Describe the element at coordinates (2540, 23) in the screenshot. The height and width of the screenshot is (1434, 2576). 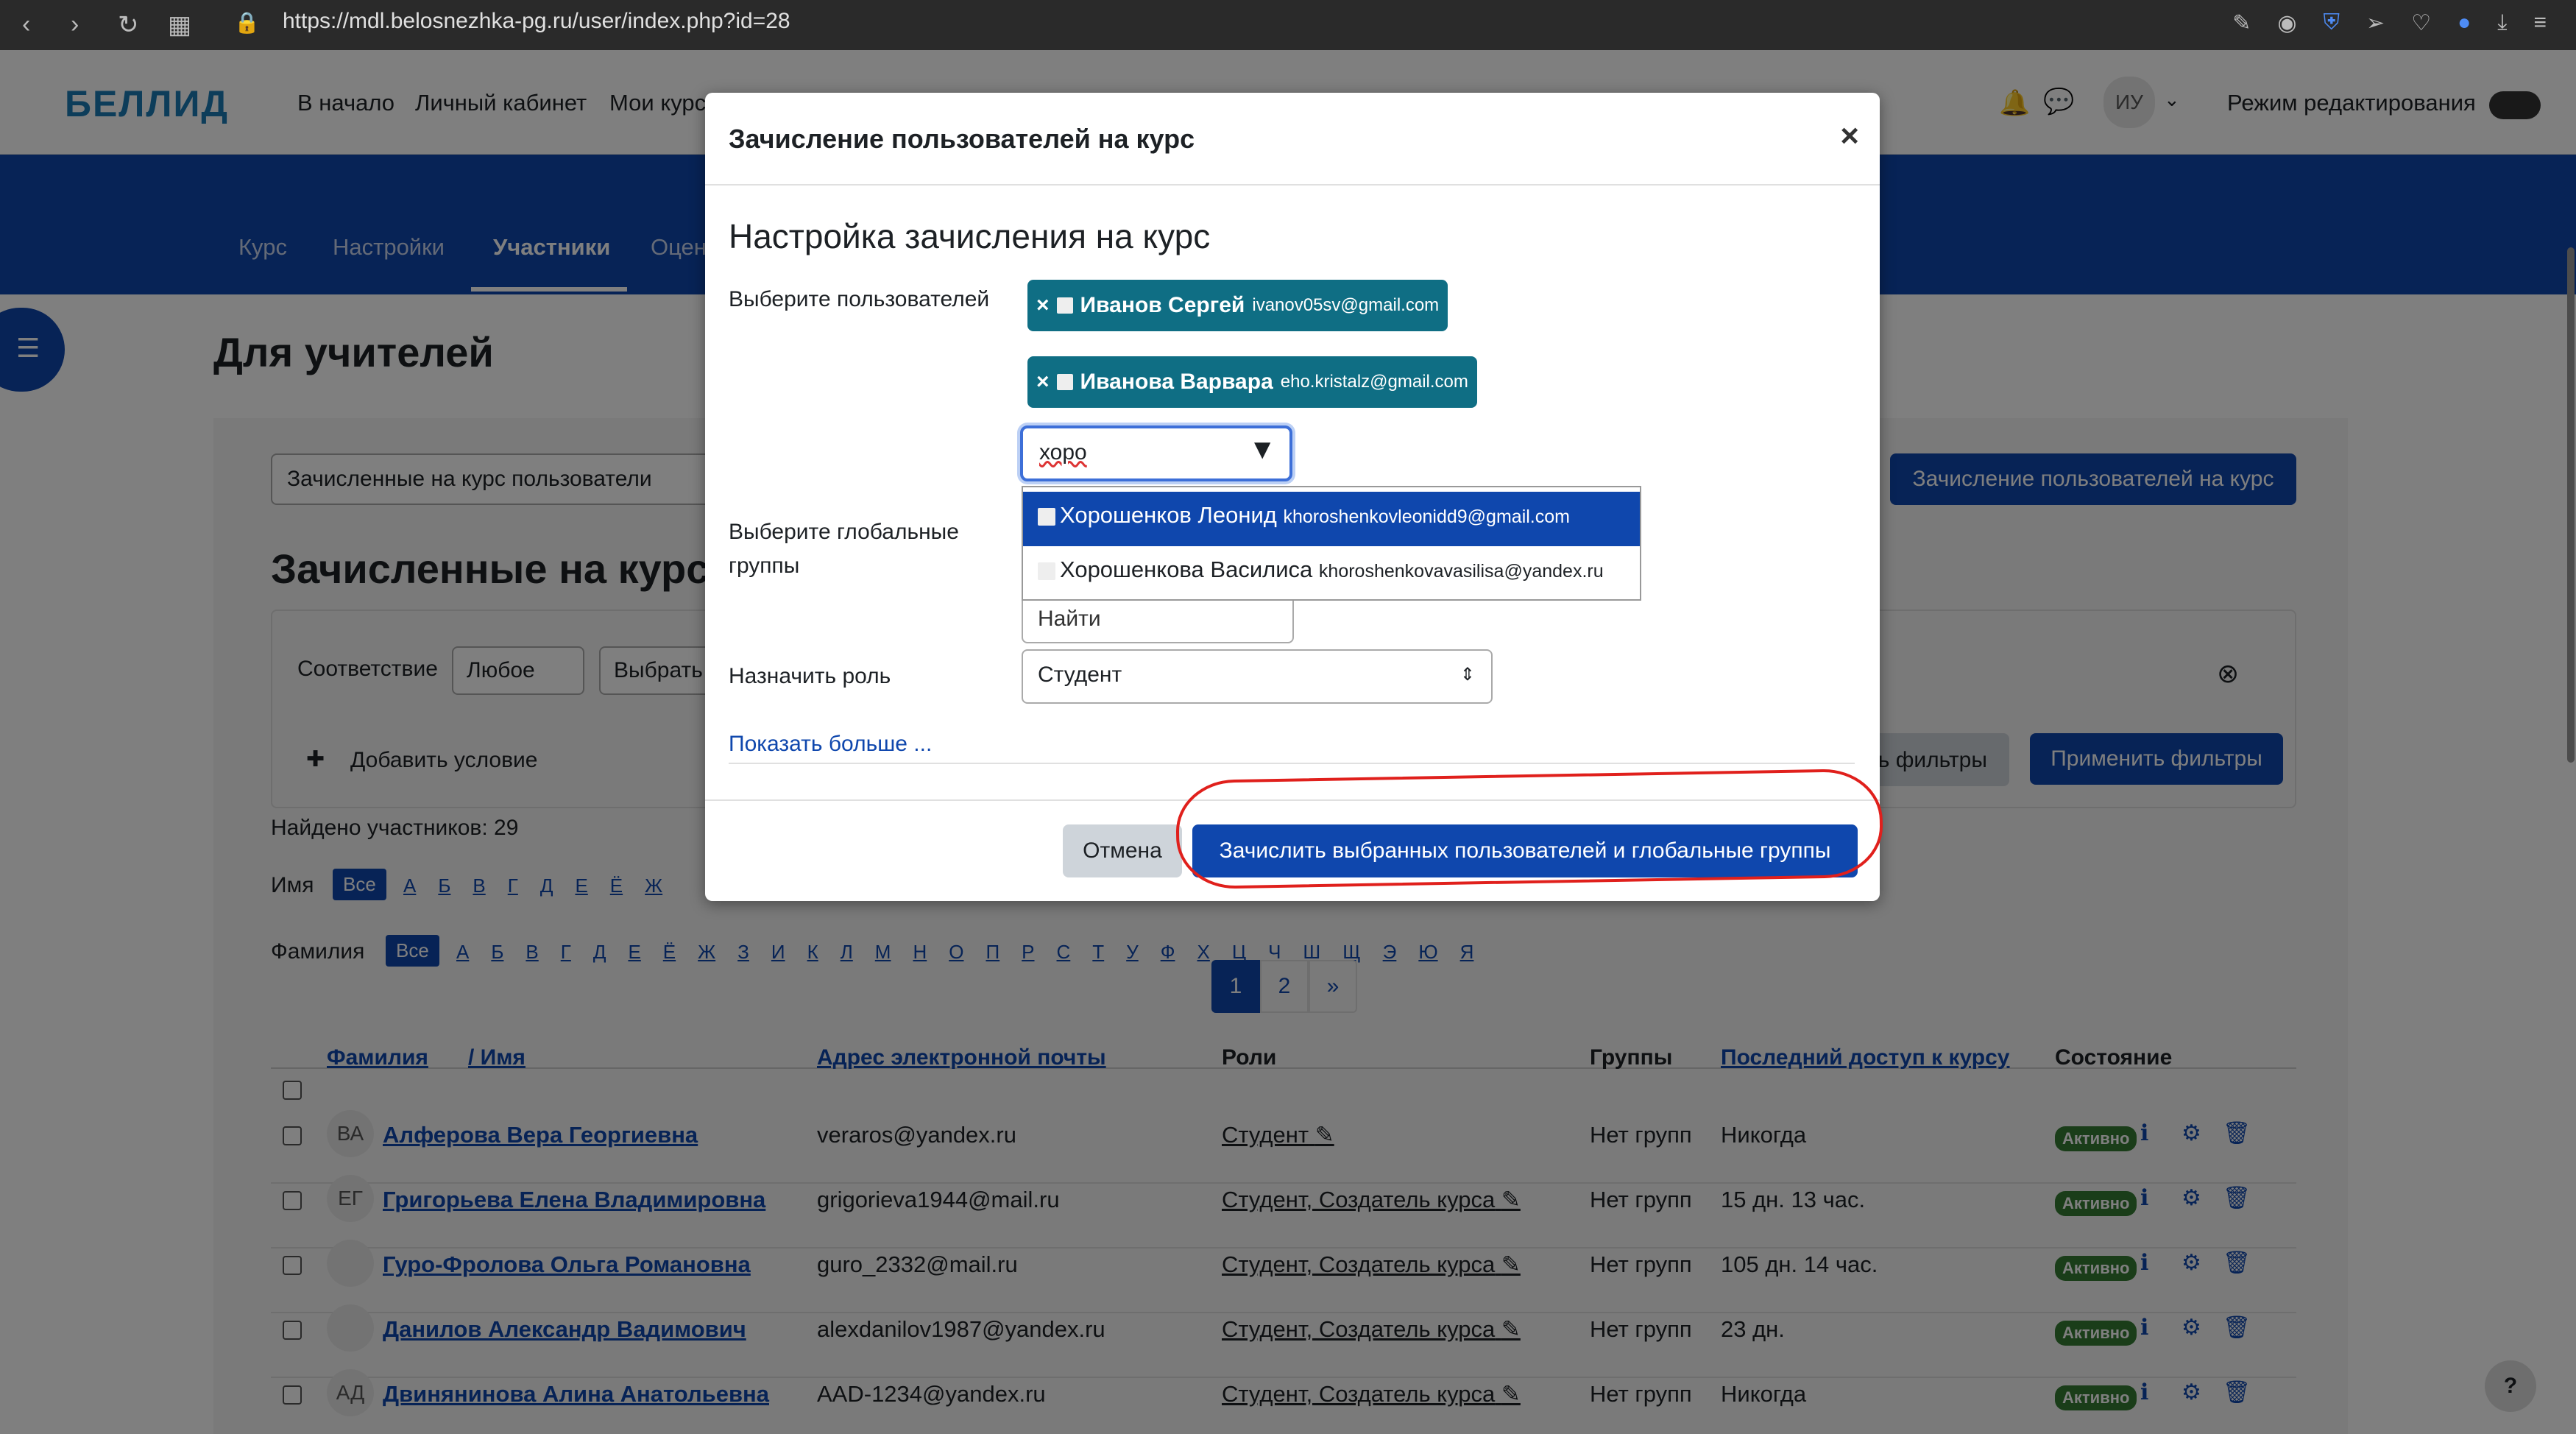
I see `menu-icon: ≡` at that location.